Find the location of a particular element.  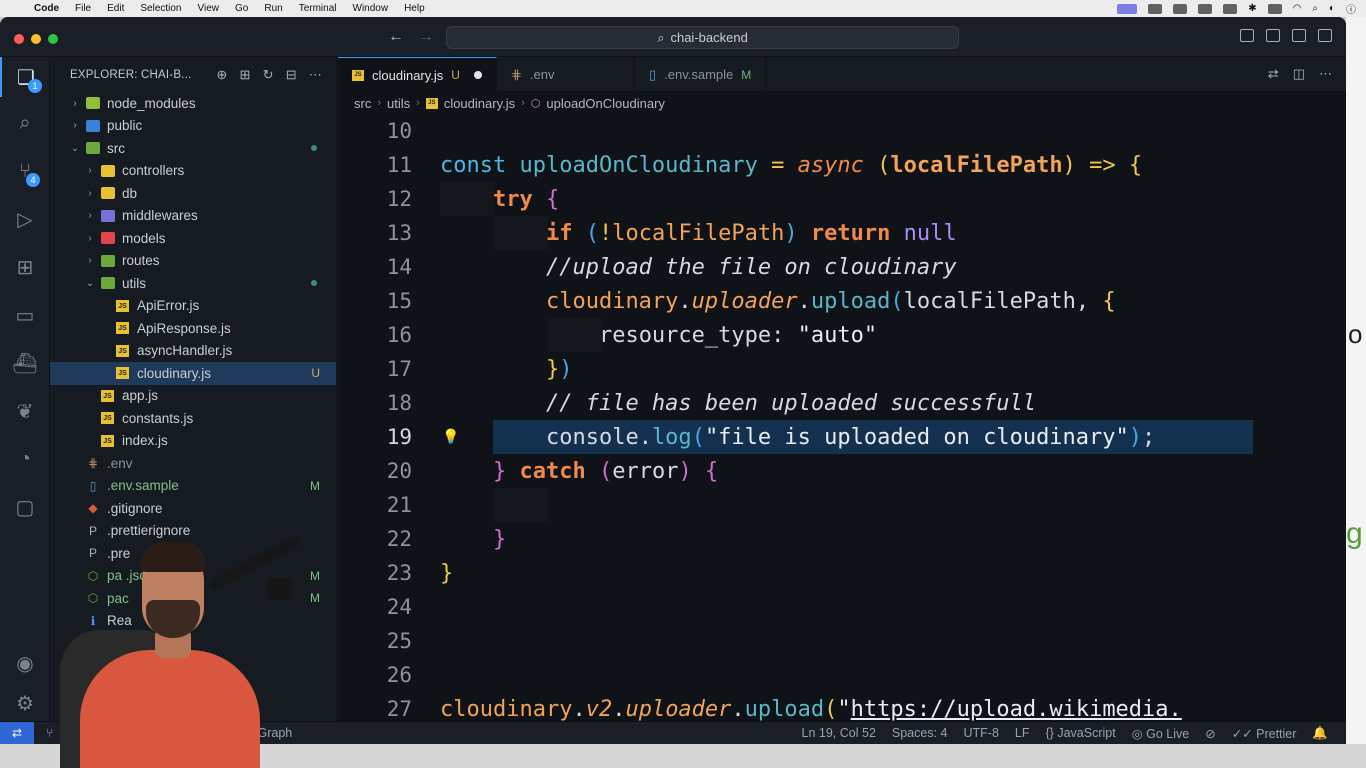

forward-arrow-icon: → is located at coordinates (426, 37).